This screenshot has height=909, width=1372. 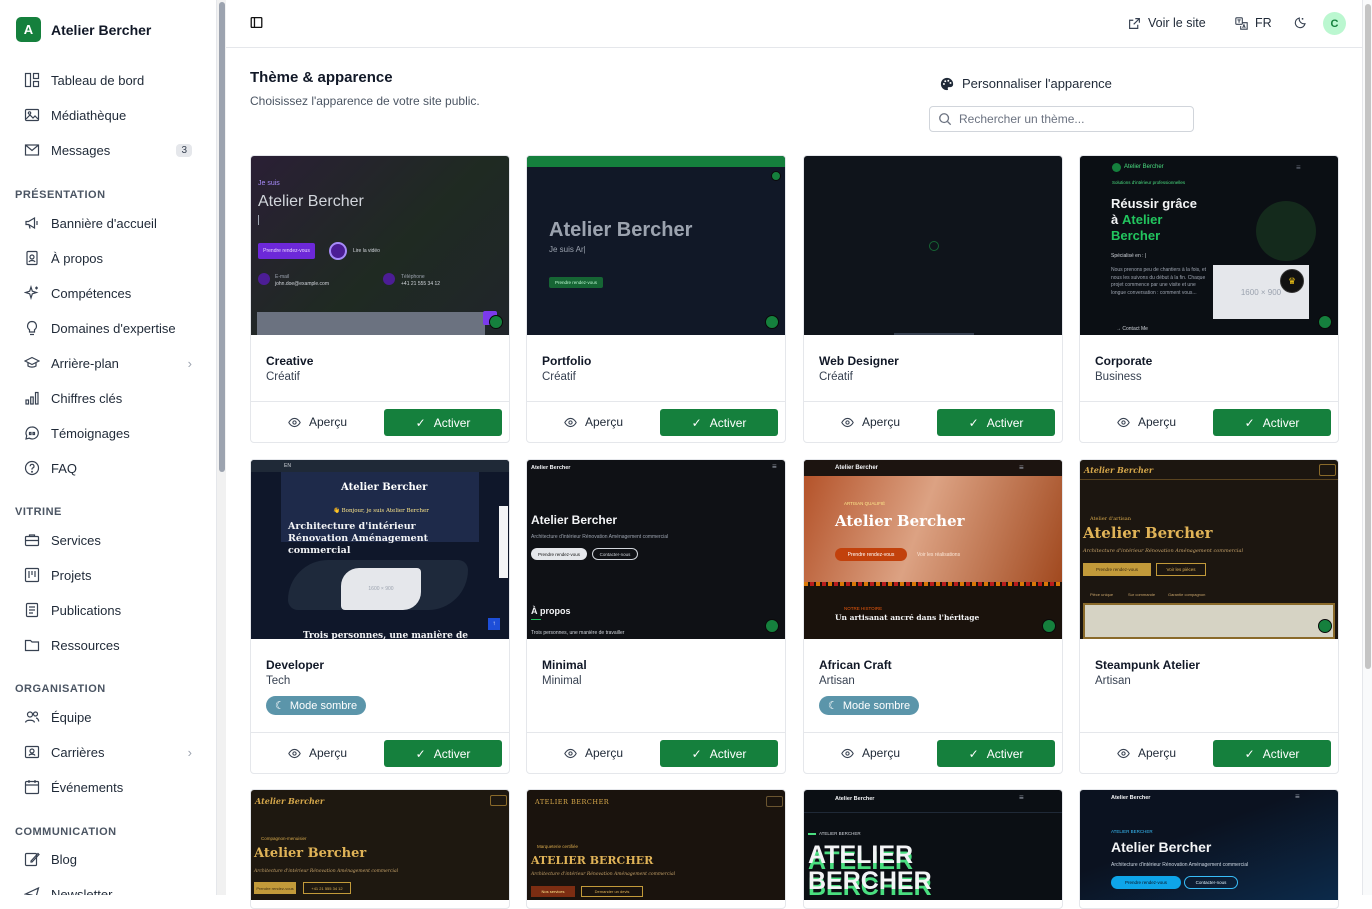 What do you see at coordinates (85, 363) in the screenshot?
I see `sidebar-item-label: Arrière-plan` at bounding box center [85, 363].